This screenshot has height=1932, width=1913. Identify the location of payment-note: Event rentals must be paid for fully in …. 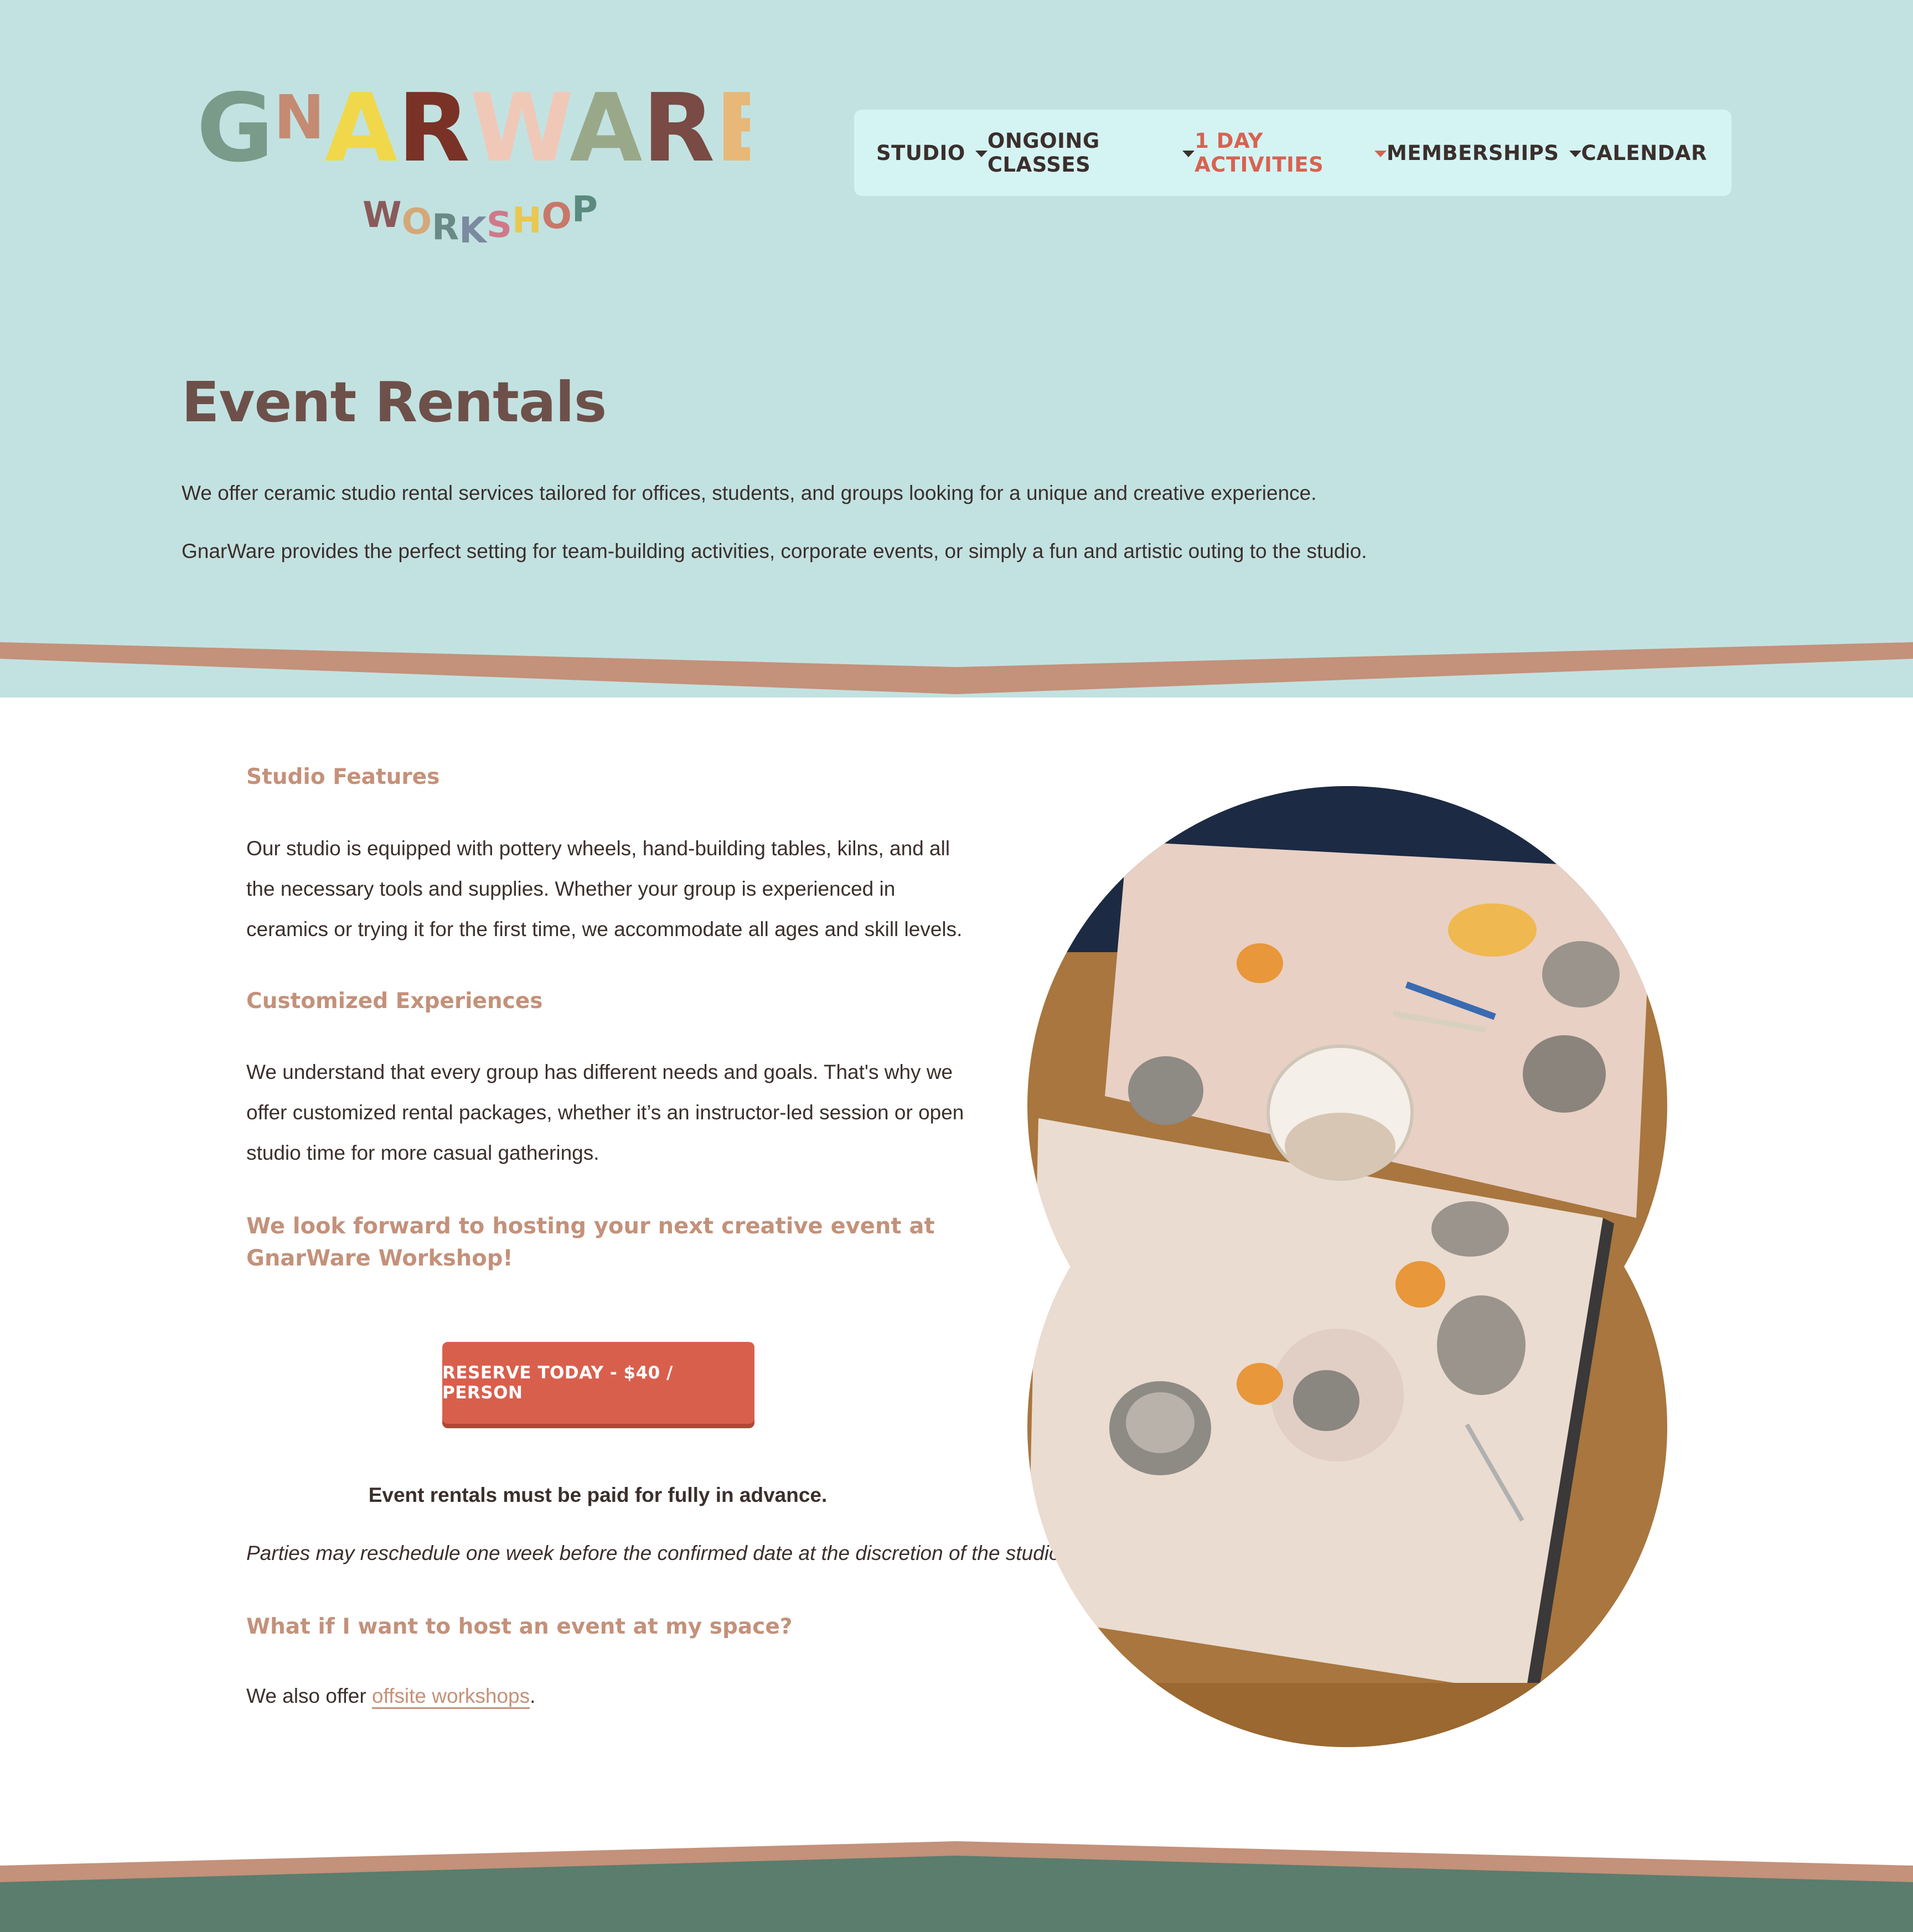
(598, 1495).